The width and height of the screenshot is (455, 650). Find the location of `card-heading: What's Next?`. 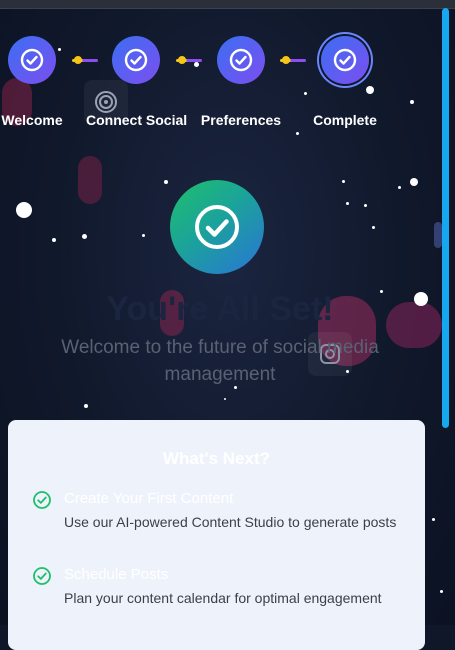

card-heading: What's Next? is located at coordinates (216, 458).